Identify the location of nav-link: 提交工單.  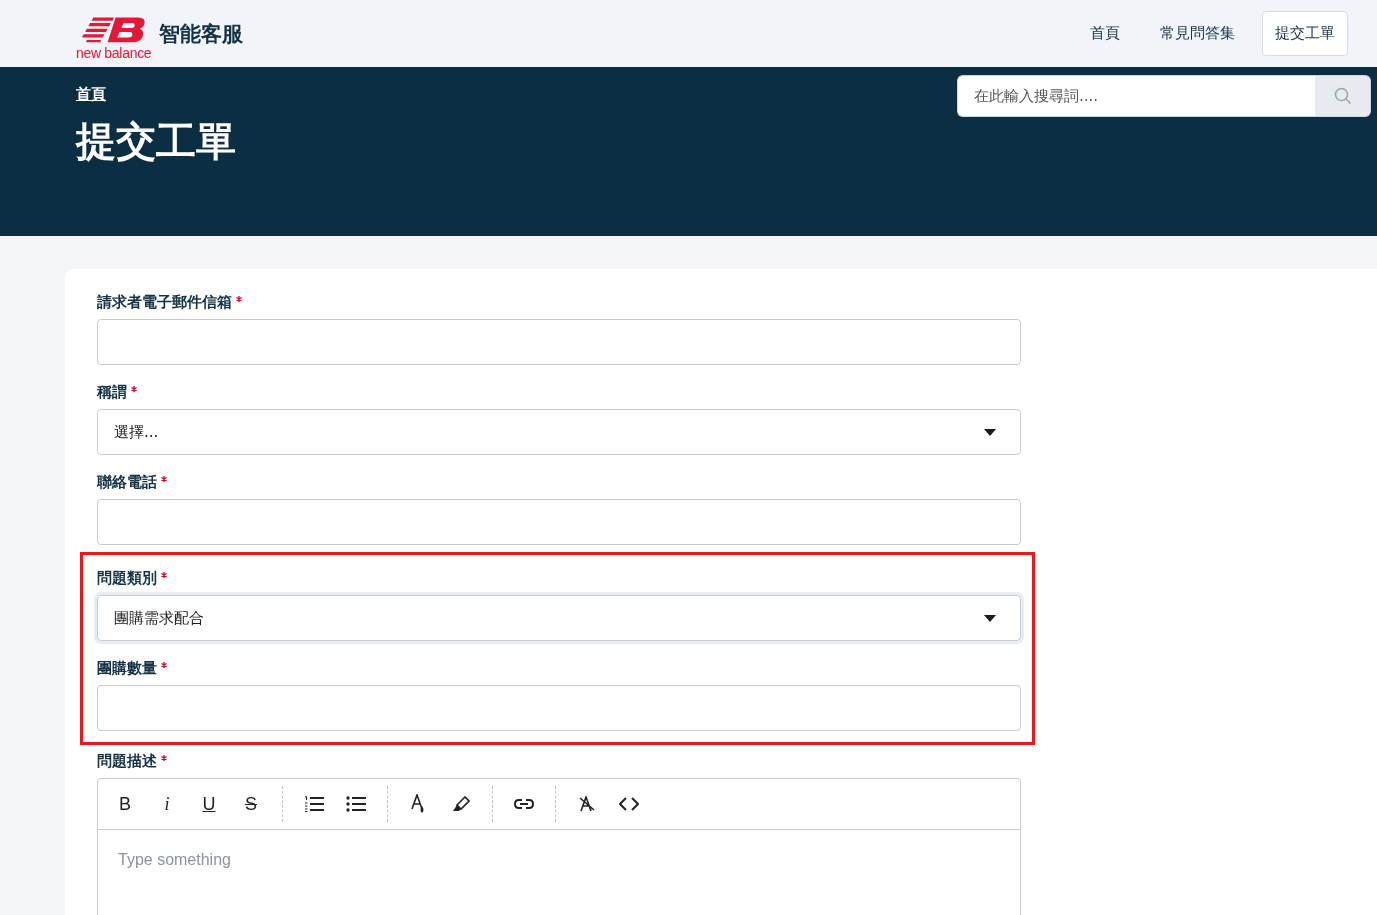
(1305, 33).